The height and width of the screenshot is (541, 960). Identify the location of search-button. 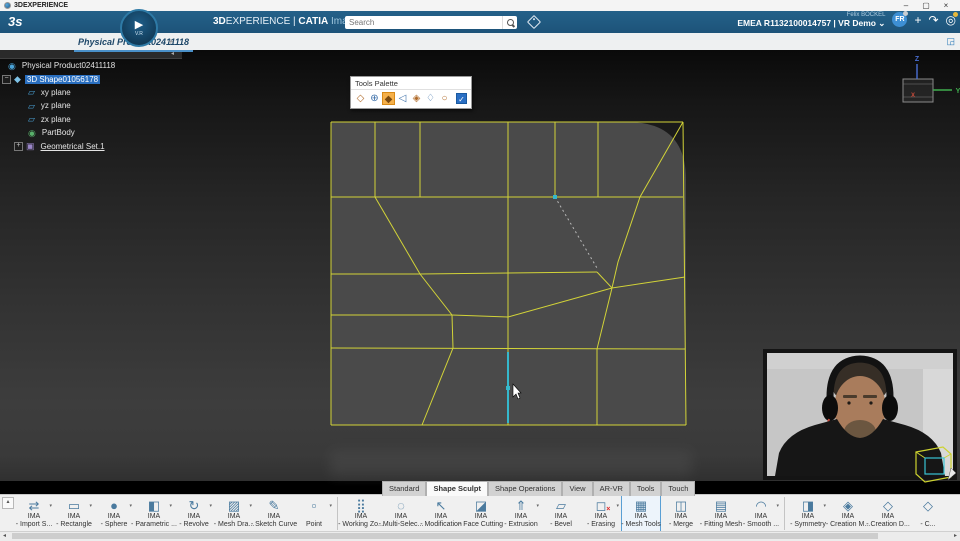
(509, 22).